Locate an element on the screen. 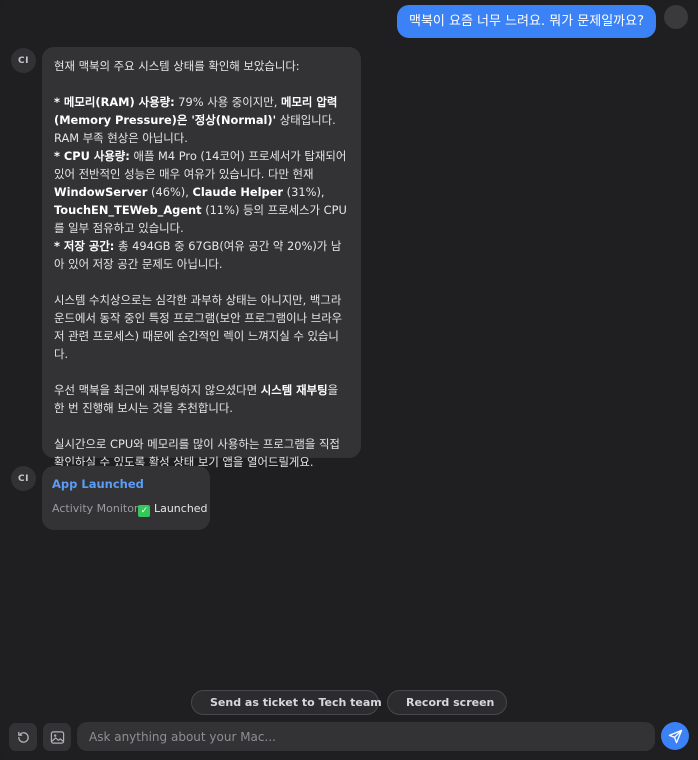 Image resolution: width=698 pixels, height=760 pixels. app-launched-title: App Launched is located at coordinates (98, 484).